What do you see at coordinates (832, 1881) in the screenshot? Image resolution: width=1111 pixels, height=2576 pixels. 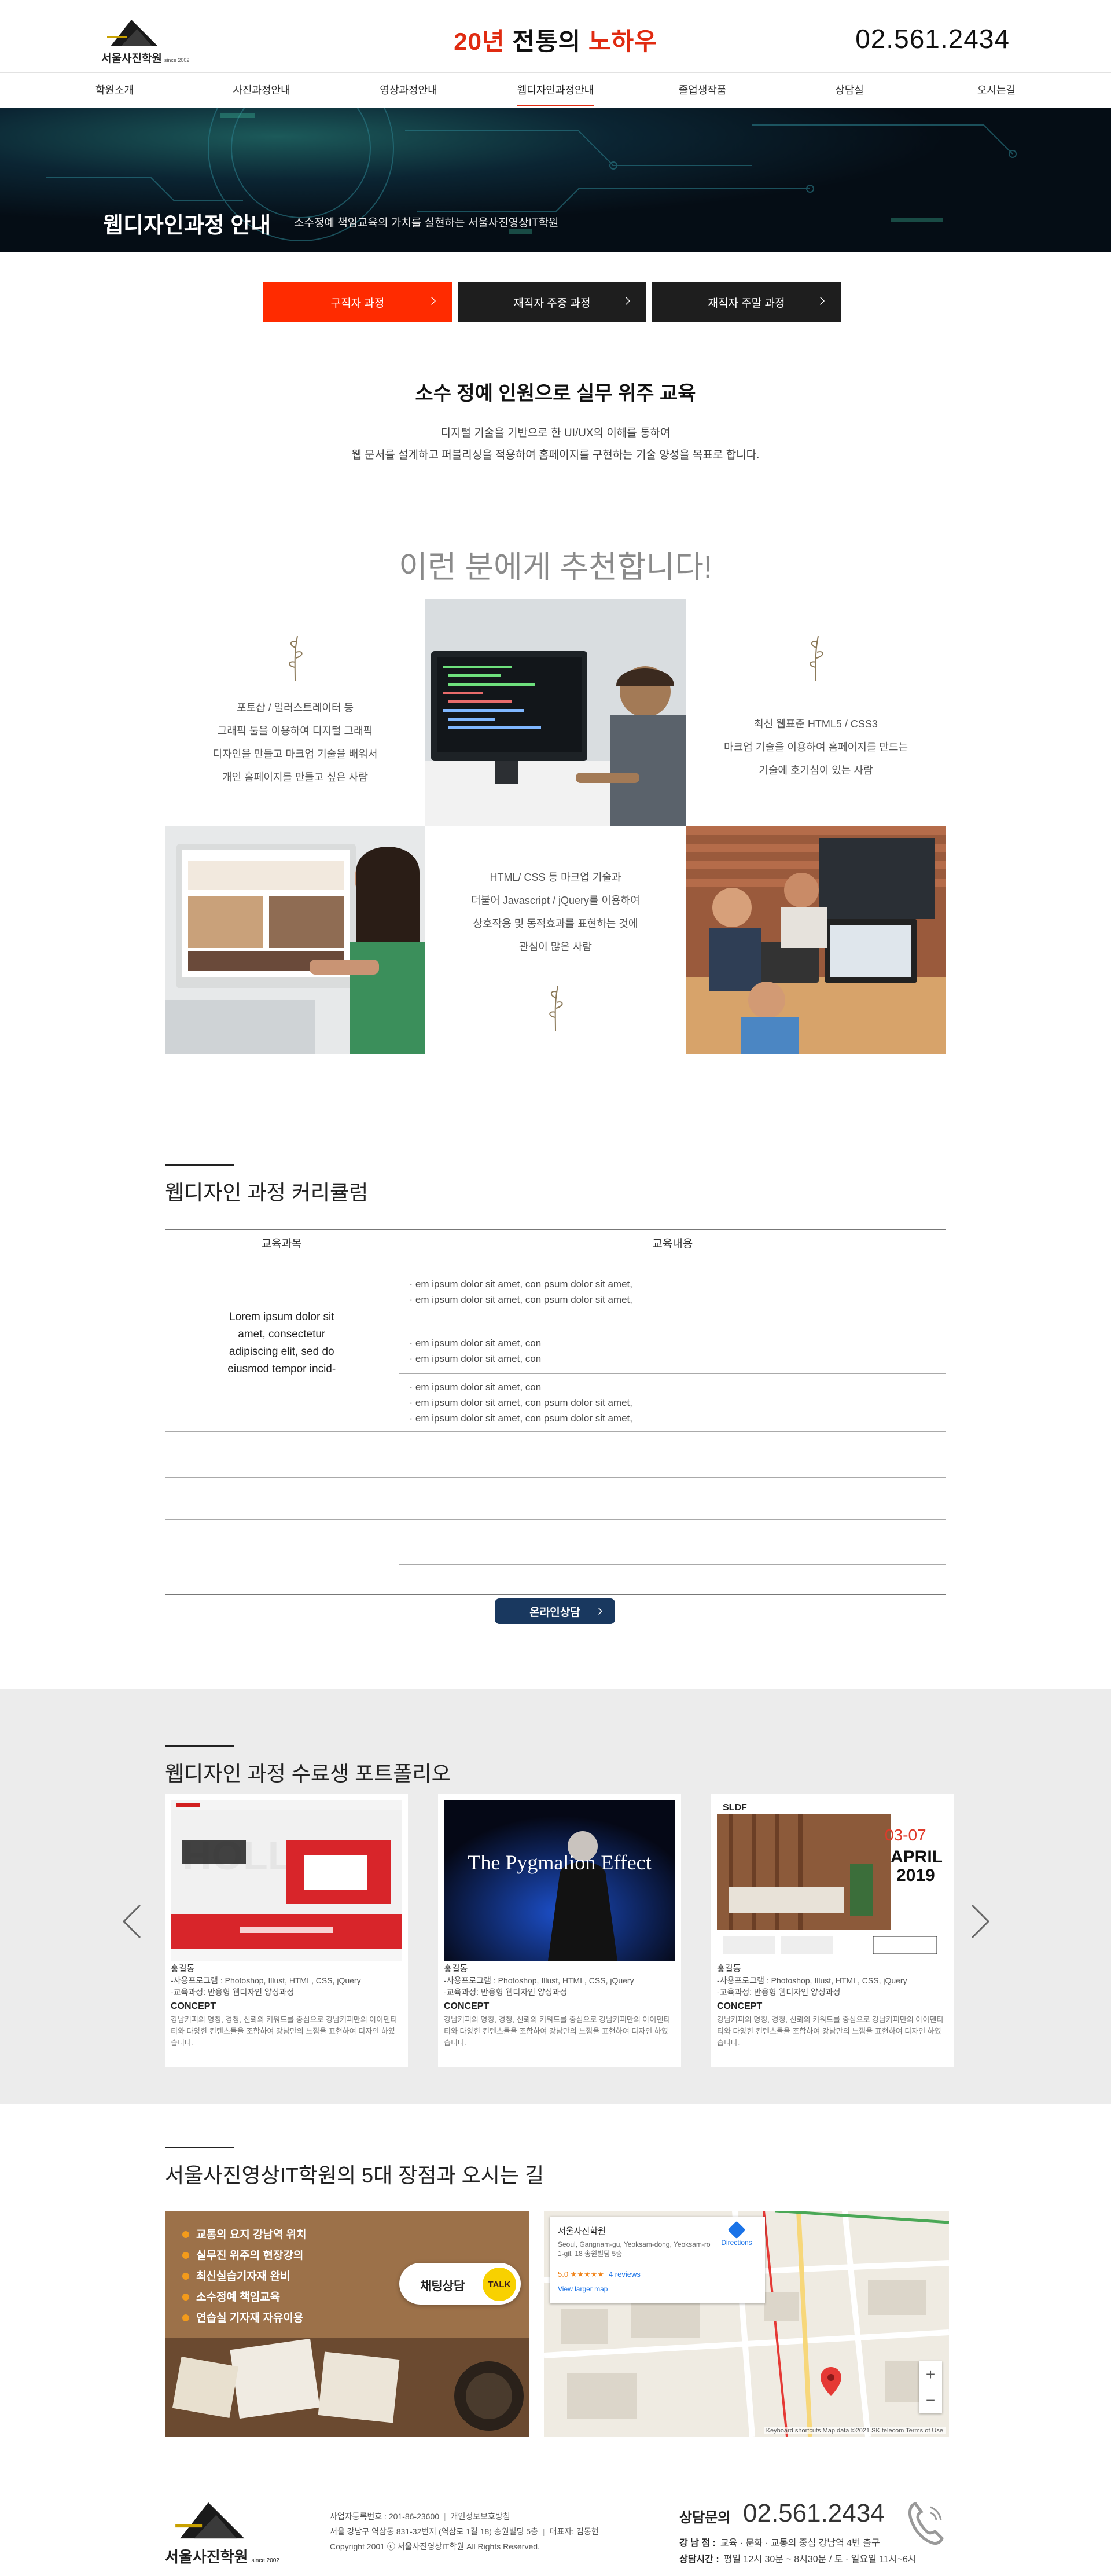 I see `portfolio-thumbnail: SLDF 03-07 APRIL 2019` at bounding box center [832, 1881].